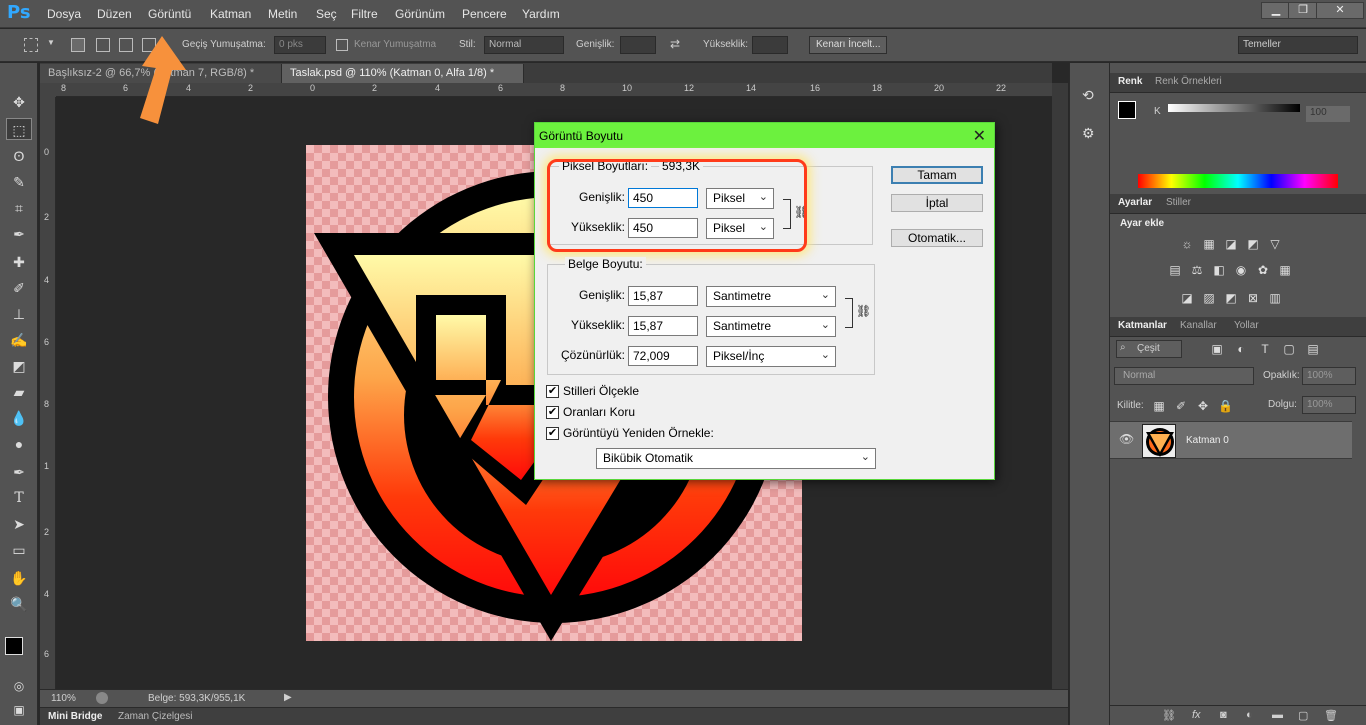  Describe the element at coordinates (19, 182) in the screenshot. I see `quick-selection-icon: ✎` at that location.